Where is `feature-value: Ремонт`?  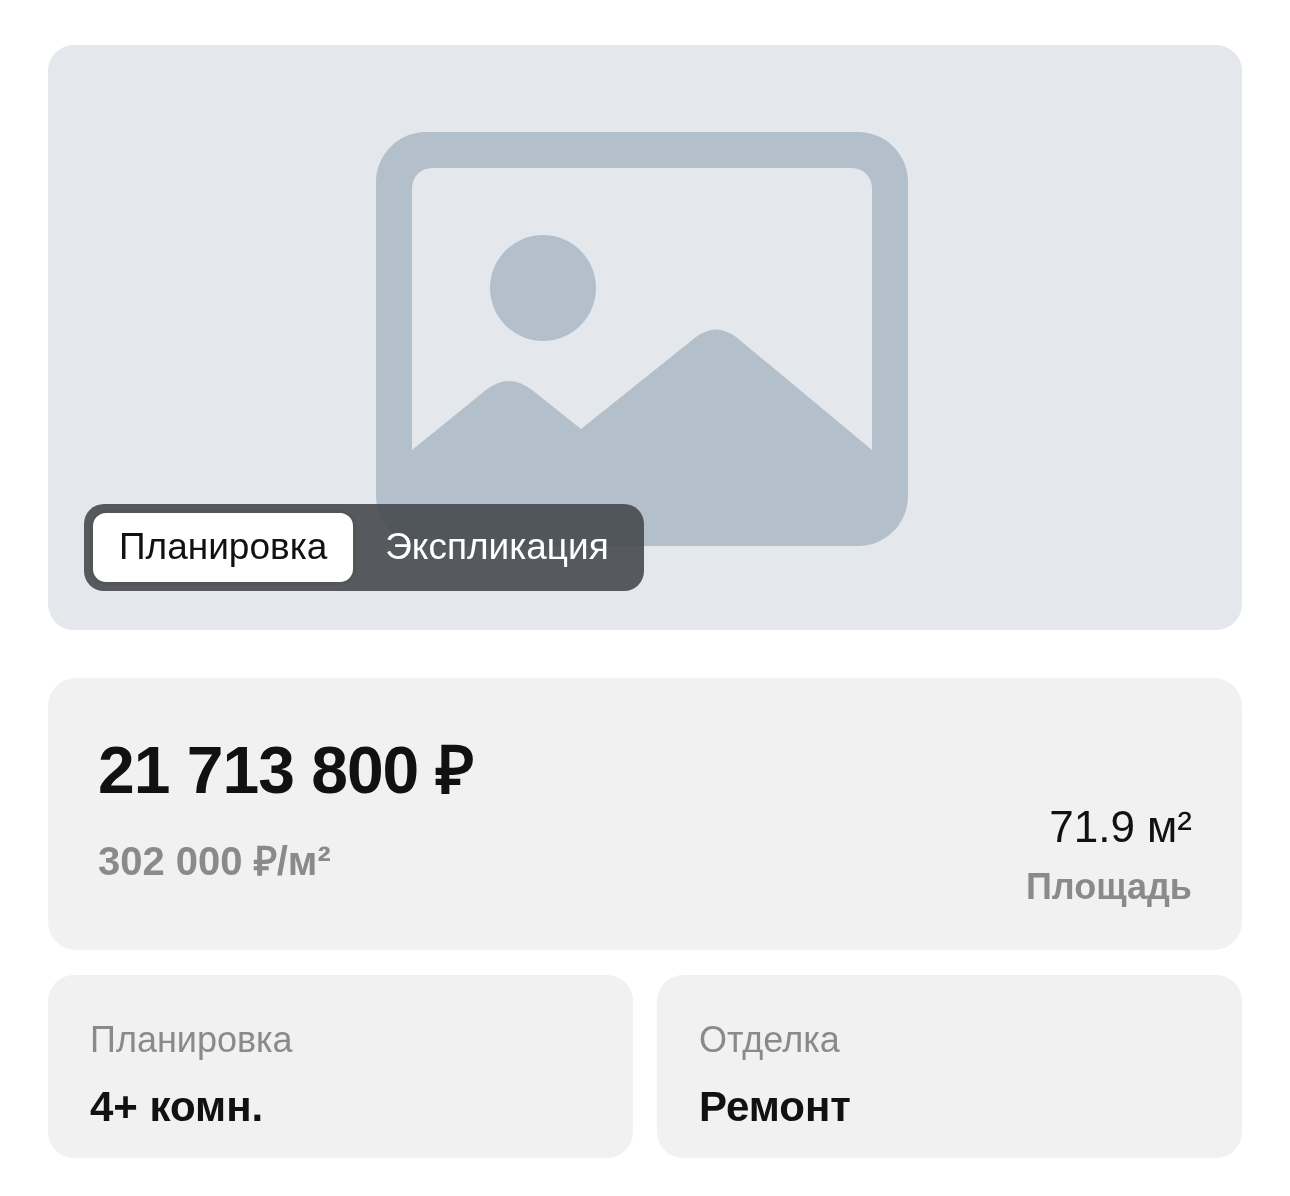 feature-value: Ремонт is located at coordinates (775, 1107).